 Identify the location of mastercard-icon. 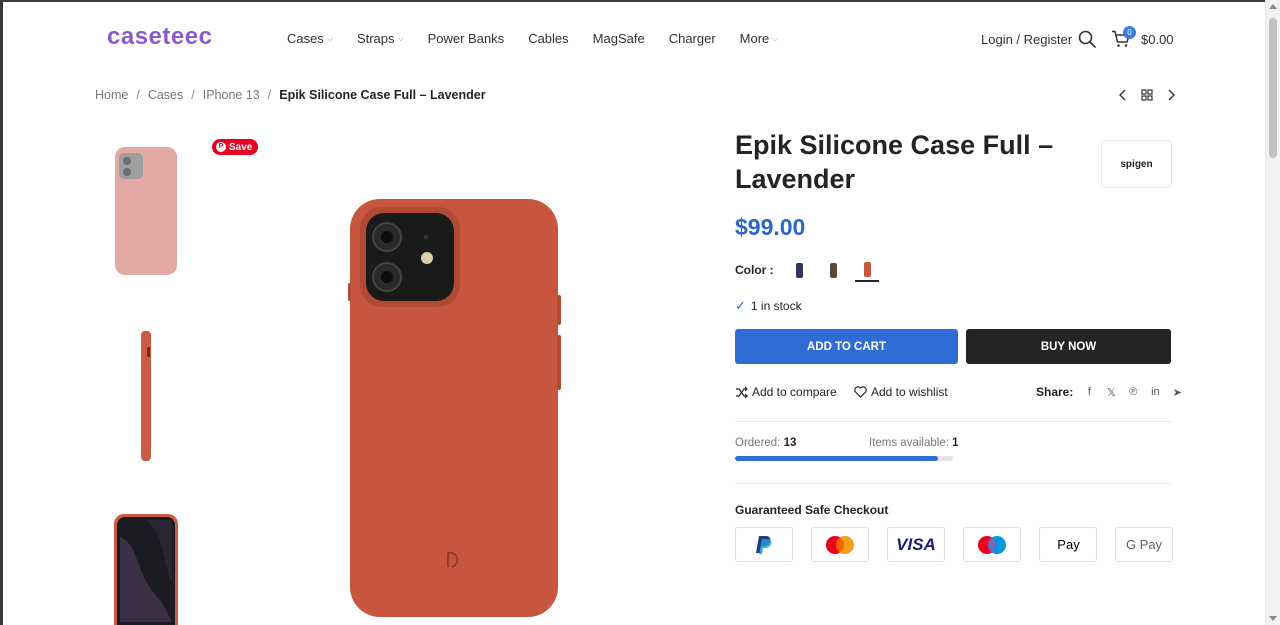
(840, 544).